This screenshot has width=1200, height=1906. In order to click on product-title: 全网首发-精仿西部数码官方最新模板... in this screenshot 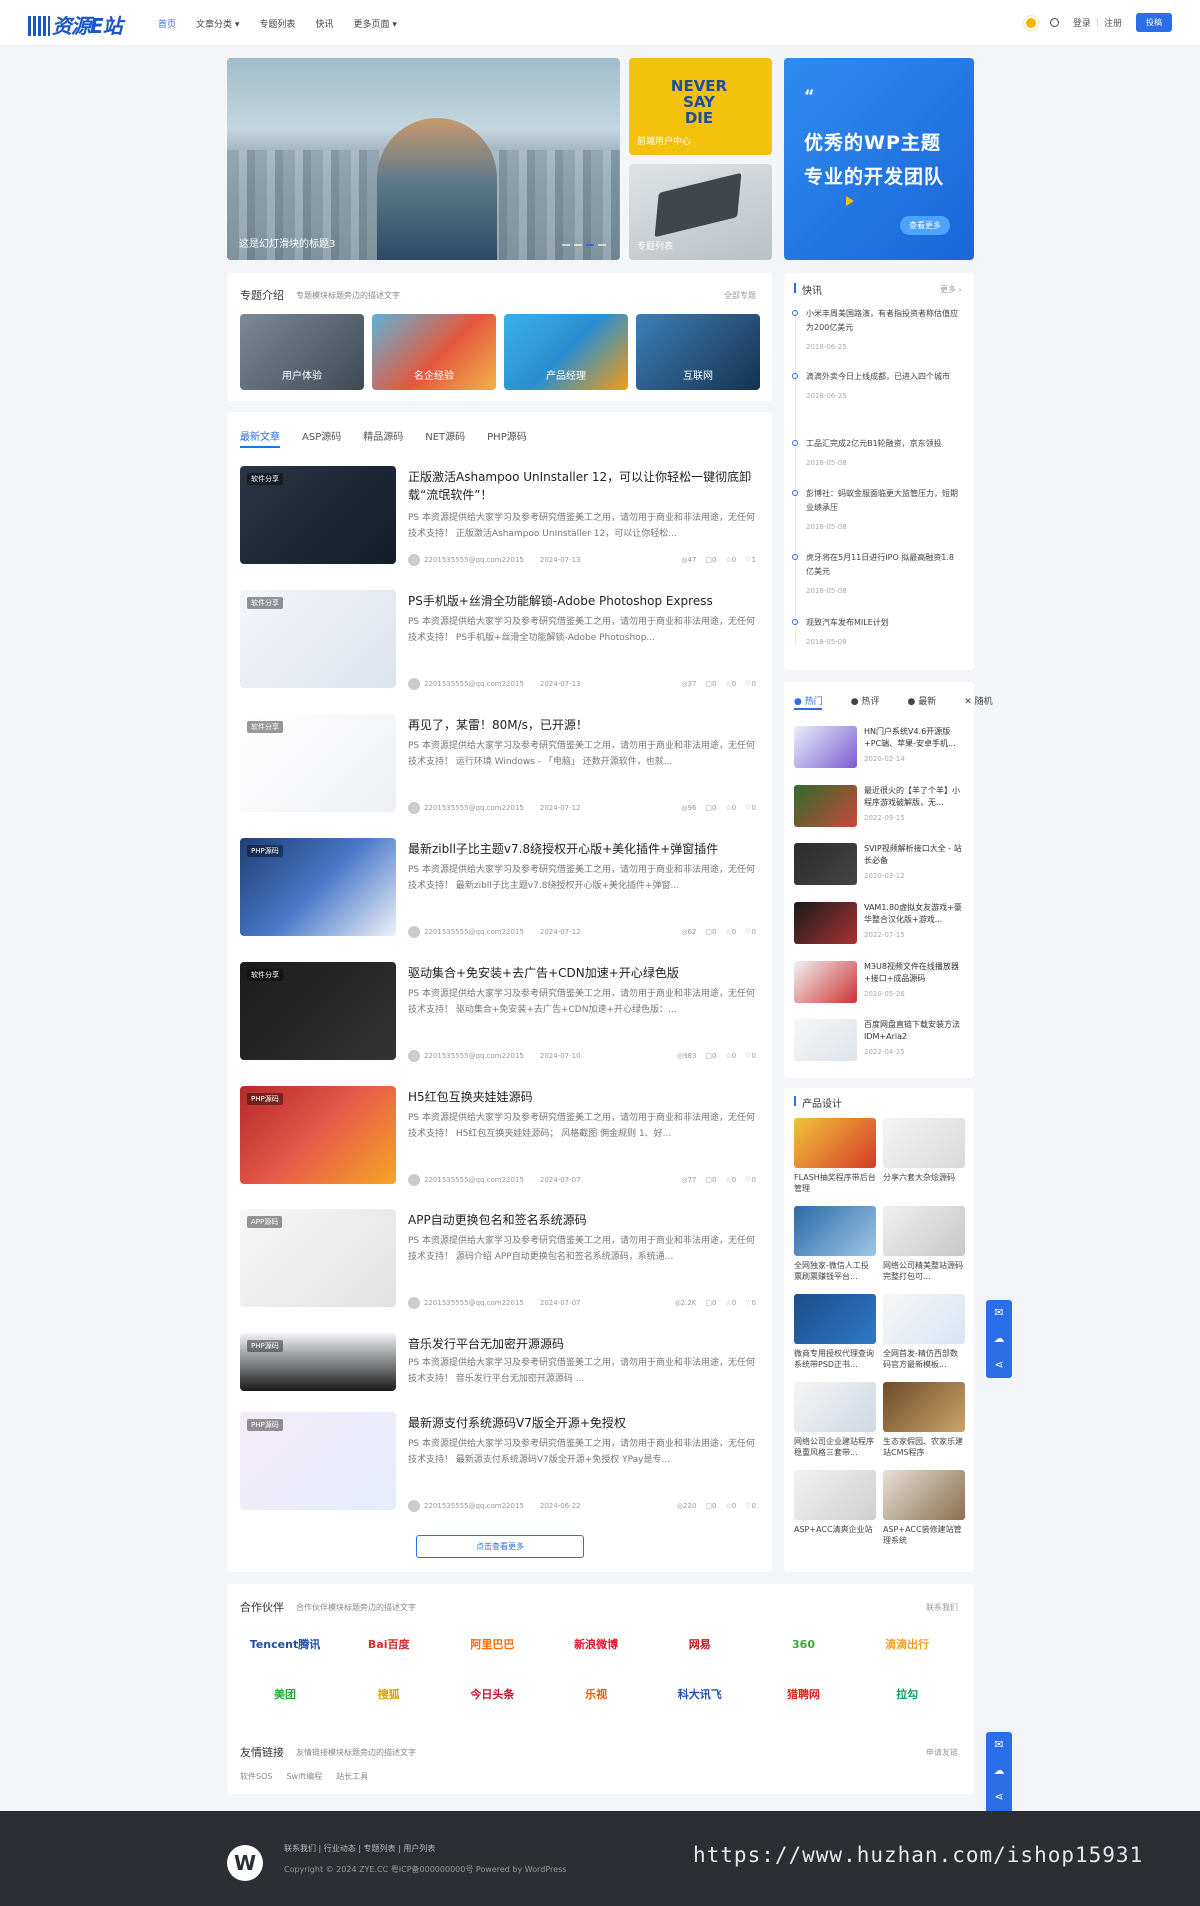, I will do `click(924, 1359)`.